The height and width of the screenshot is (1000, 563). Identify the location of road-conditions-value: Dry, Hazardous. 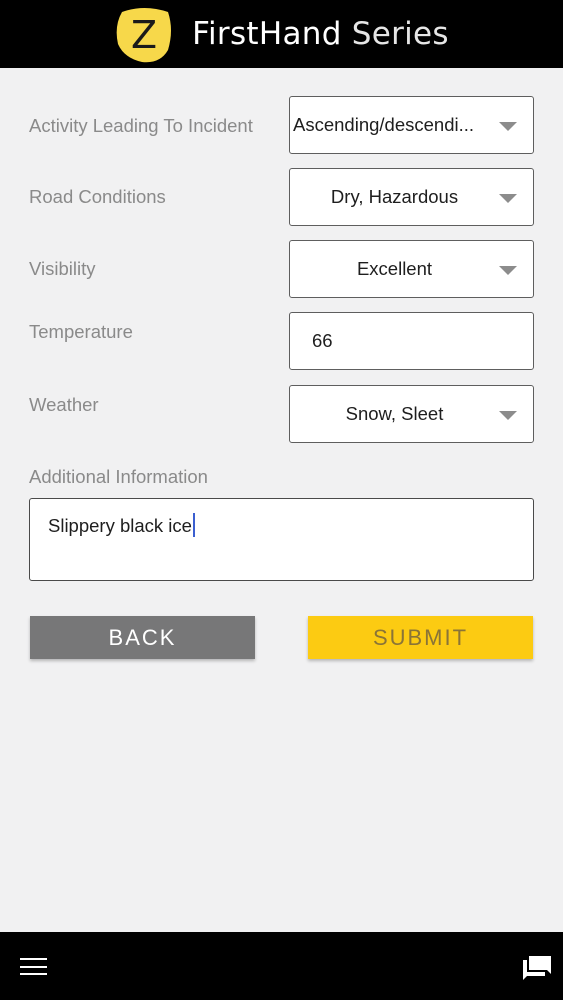
(394, 196).